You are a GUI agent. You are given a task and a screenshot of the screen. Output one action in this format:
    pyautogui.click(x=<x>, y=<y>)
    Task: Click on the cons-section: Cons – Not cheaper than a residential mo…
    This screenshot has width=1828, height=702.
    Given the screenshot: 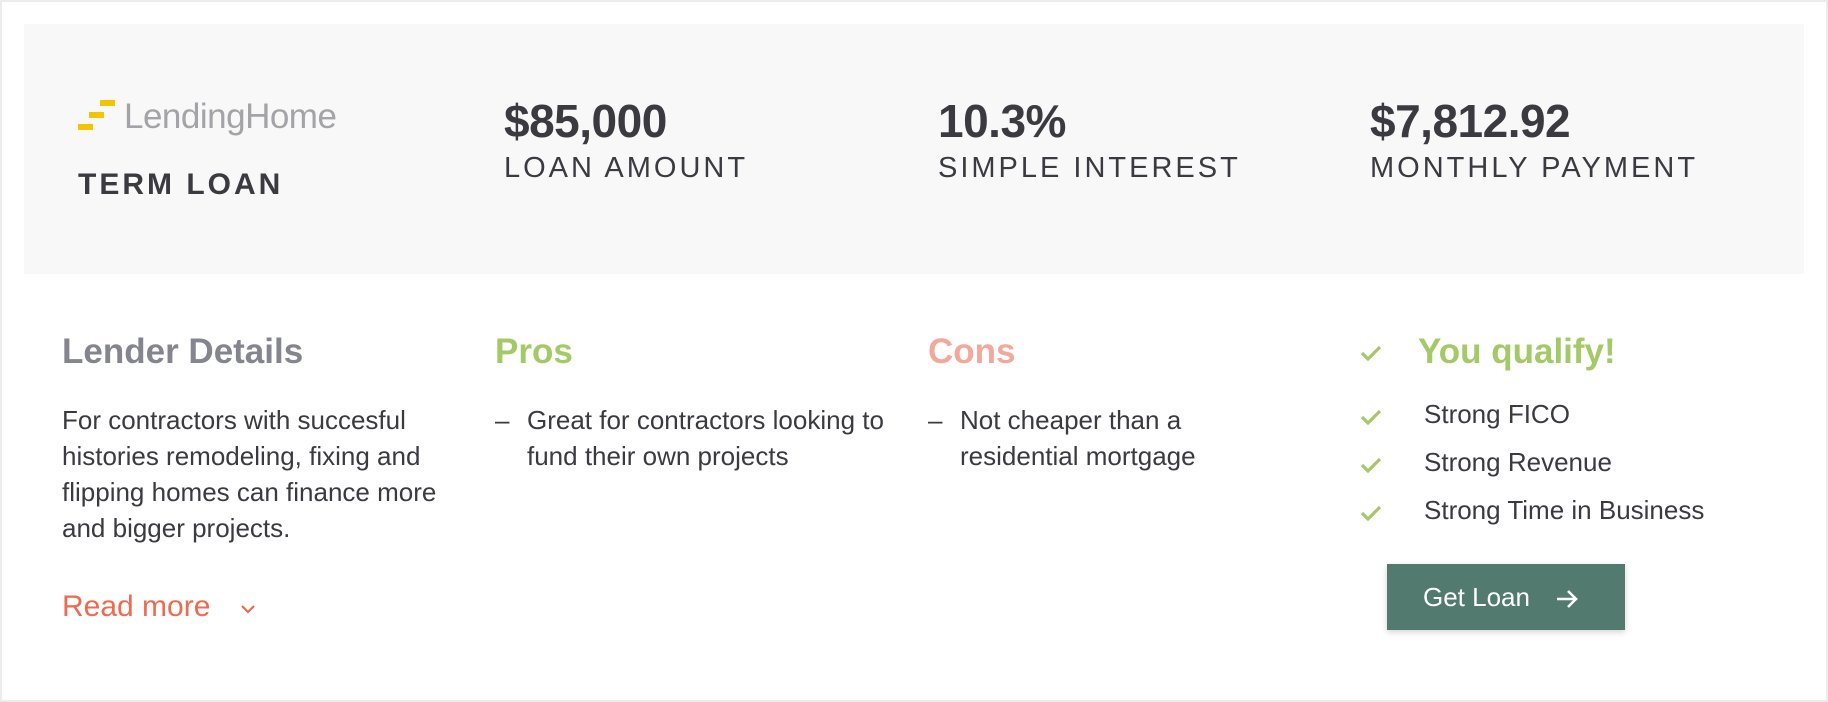 What is the action you would take?
    pyautogui.click(x=1108, y=403)
    